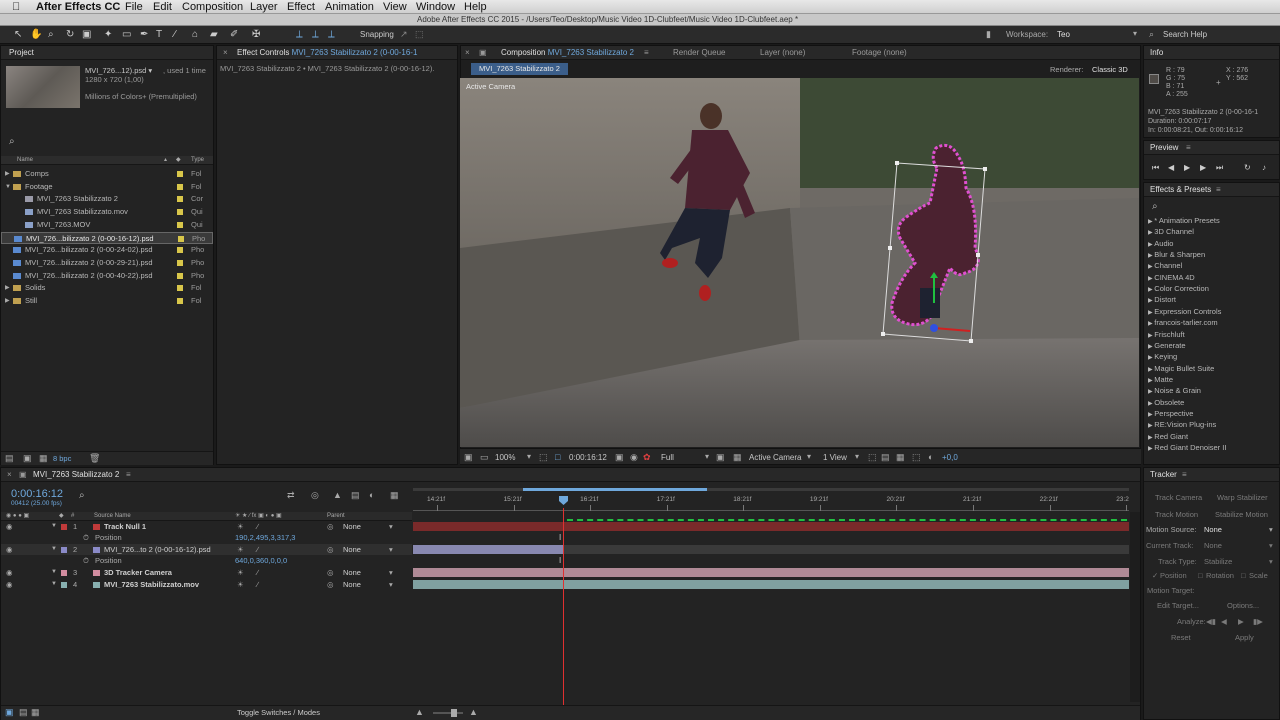 The image size is (1280, 720). I want to click on new-composition-icon: ▦, so click(43, 458).